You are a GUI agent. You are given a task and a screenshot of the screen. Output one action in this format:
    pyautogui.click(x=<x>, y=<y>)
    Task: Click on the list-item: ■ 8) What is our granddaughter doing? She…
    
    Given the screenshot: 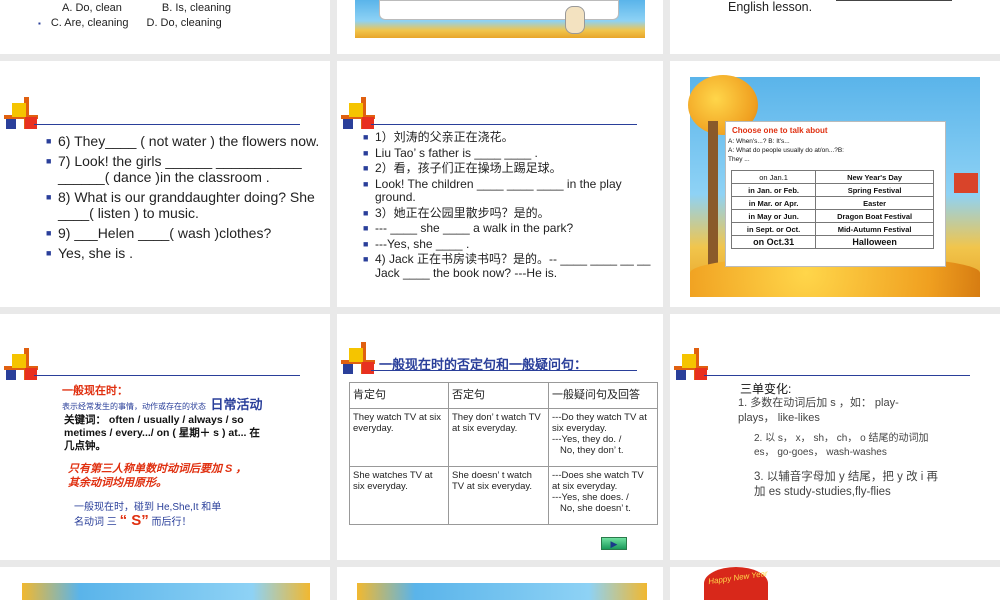 What is the action you would take?
    pyautogui.click(x=180, y=205)
    